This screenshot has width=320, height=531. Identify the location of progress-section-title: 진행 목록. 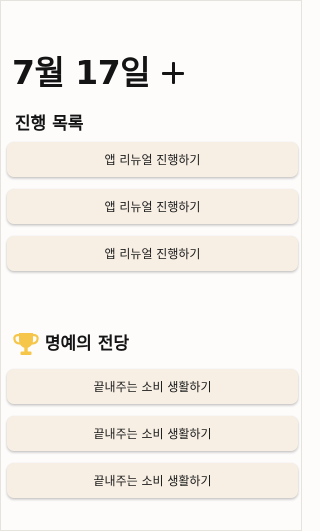
(49, 124).